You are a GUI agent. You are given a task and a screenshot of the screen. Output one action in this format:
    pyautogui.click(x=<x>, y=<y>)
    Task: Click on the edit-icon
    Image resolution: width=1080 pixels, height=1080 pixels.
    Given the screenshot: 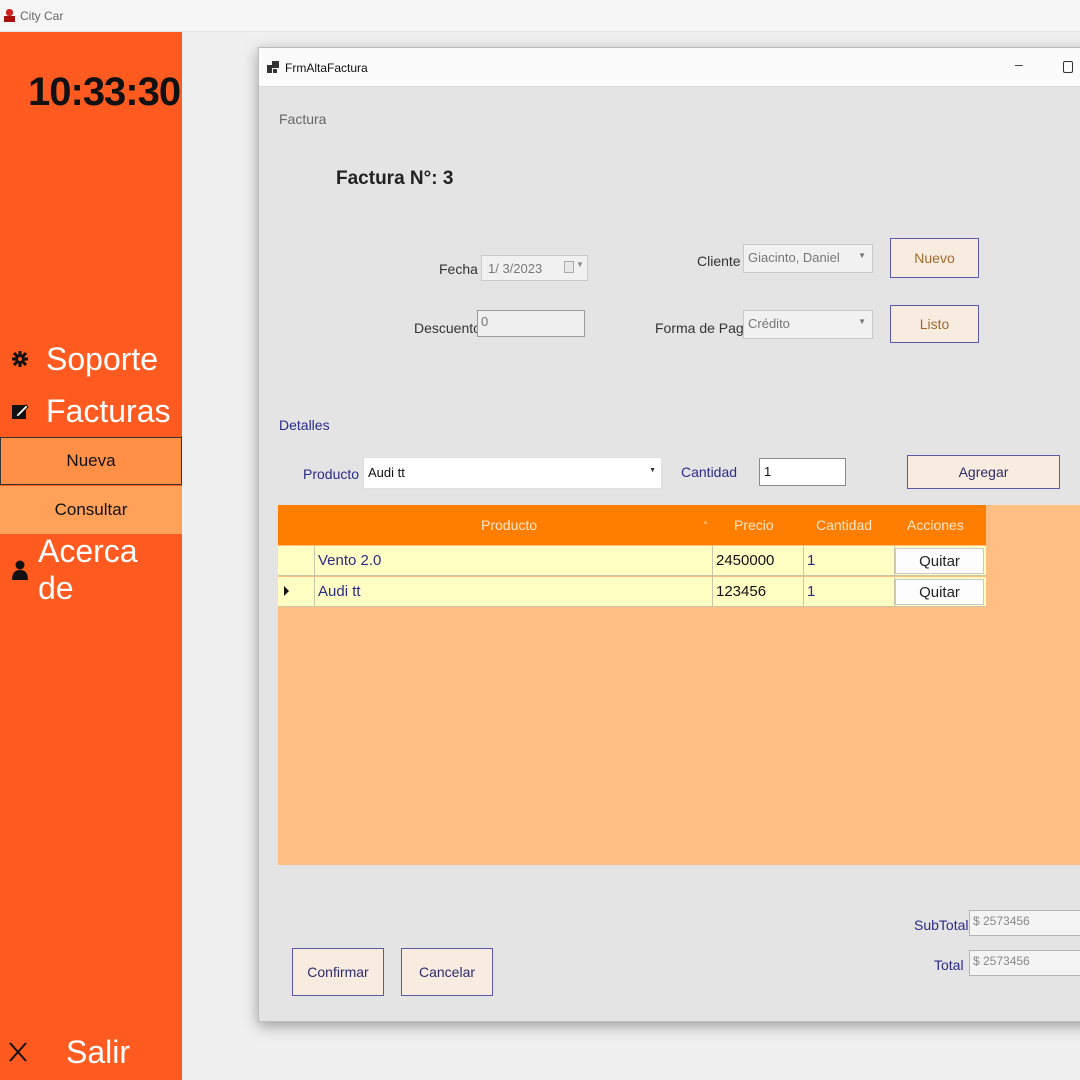 What is the action you would take?
    pyautogui.click(x=20, y=411)
    